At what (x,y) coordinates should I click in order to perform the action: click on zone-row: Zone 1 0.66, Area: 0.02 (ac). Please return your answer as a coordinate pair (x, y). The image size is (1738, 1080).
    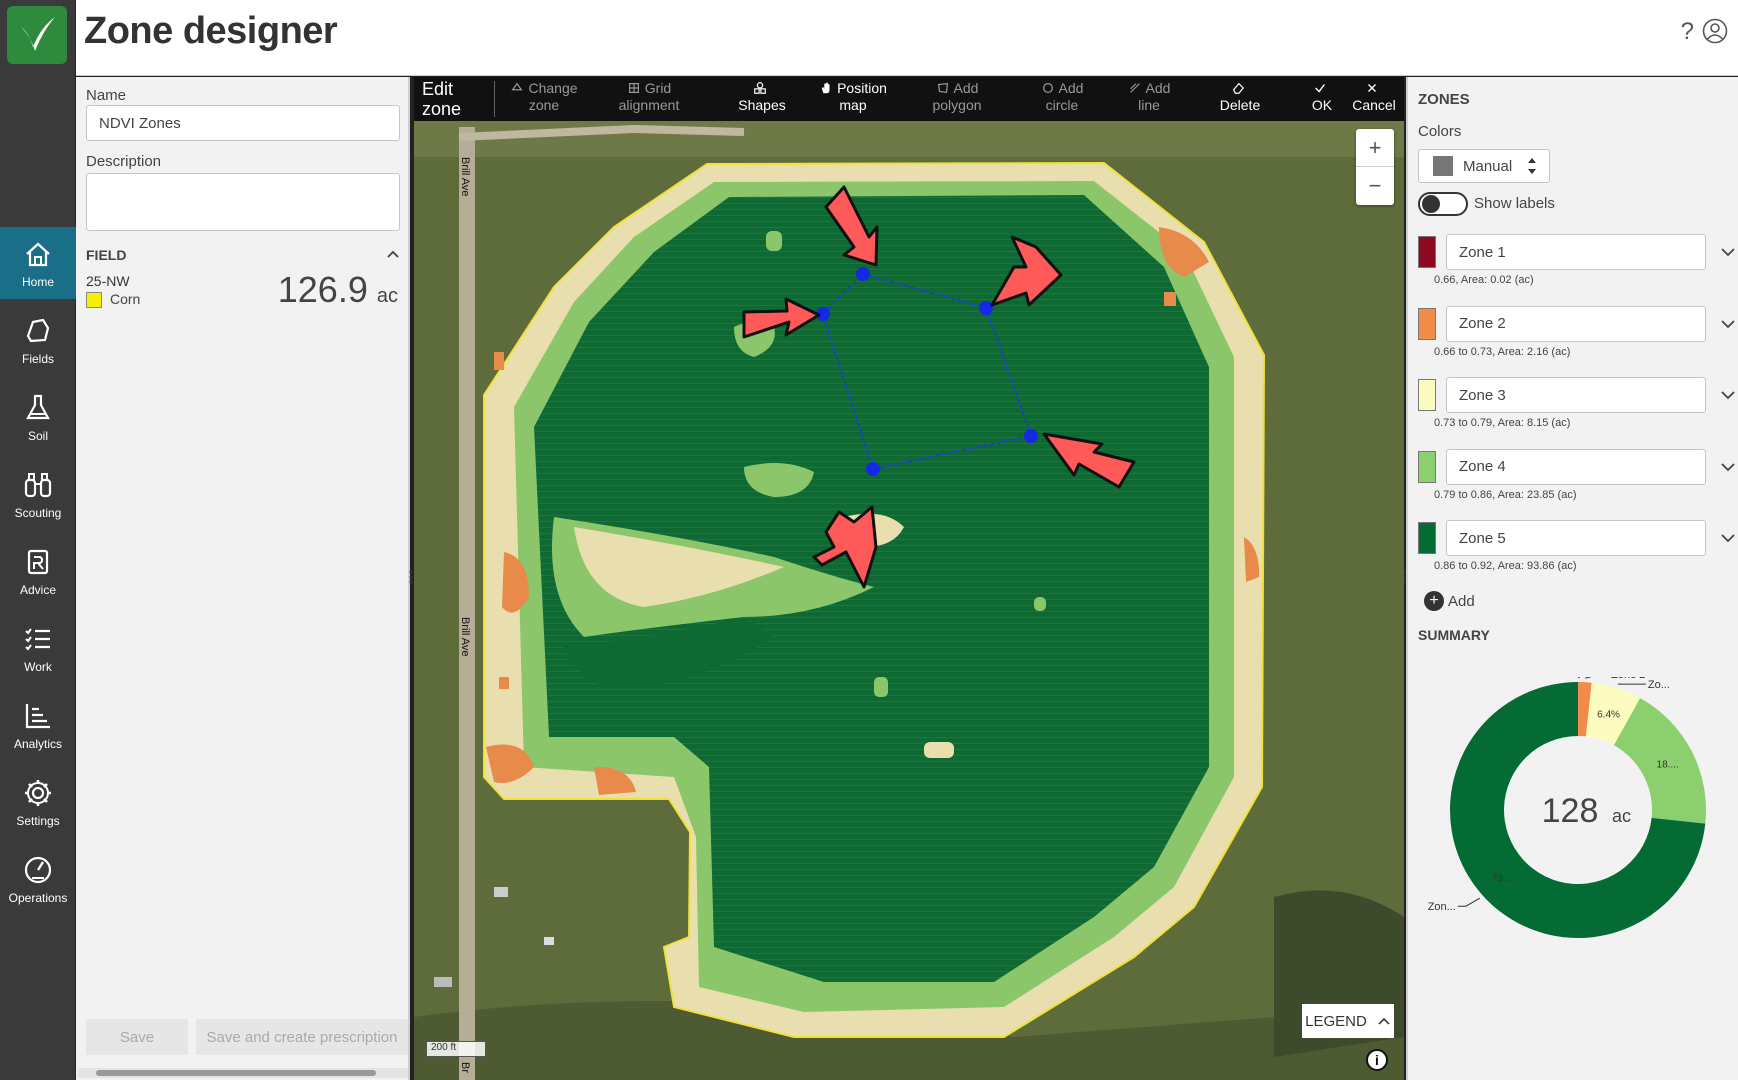
    Looking at the image, I should click on (1578, 265).